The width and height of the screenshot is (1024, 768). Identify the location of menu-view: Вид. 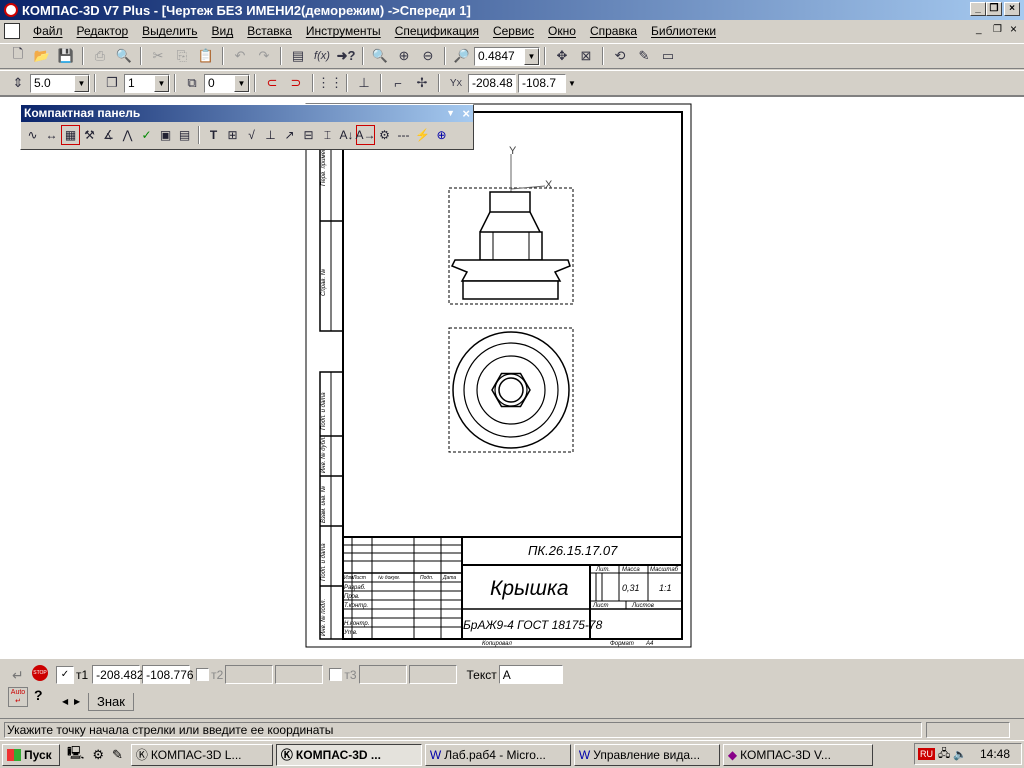
(223, 31).